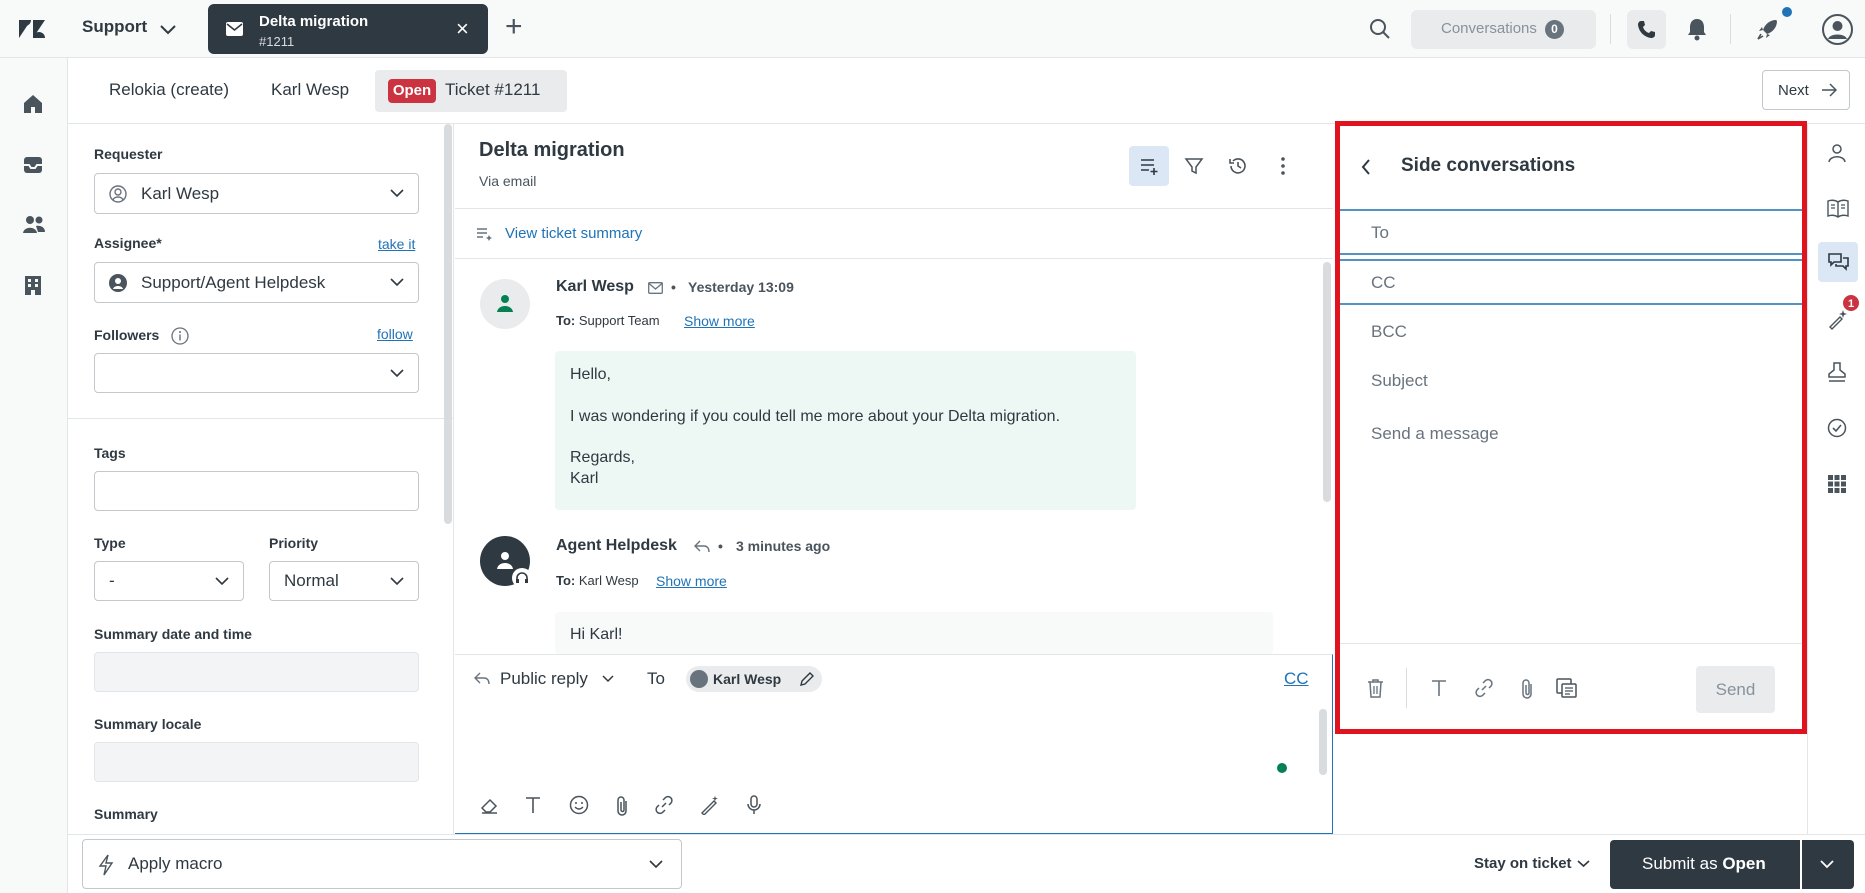  I want to click on history-button, so click(1238, 166).